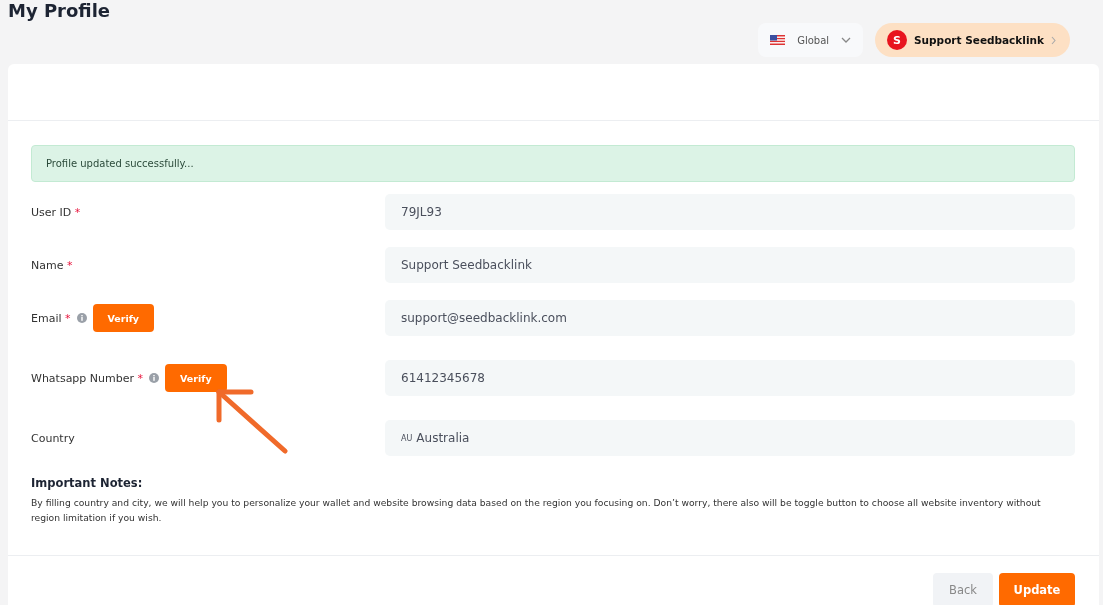 This screenshot has width=1103, height=605. What do you see at coordinates (53, 438) in the screenshot?
I see `field-label: Country` at bounding box center [53, 438].